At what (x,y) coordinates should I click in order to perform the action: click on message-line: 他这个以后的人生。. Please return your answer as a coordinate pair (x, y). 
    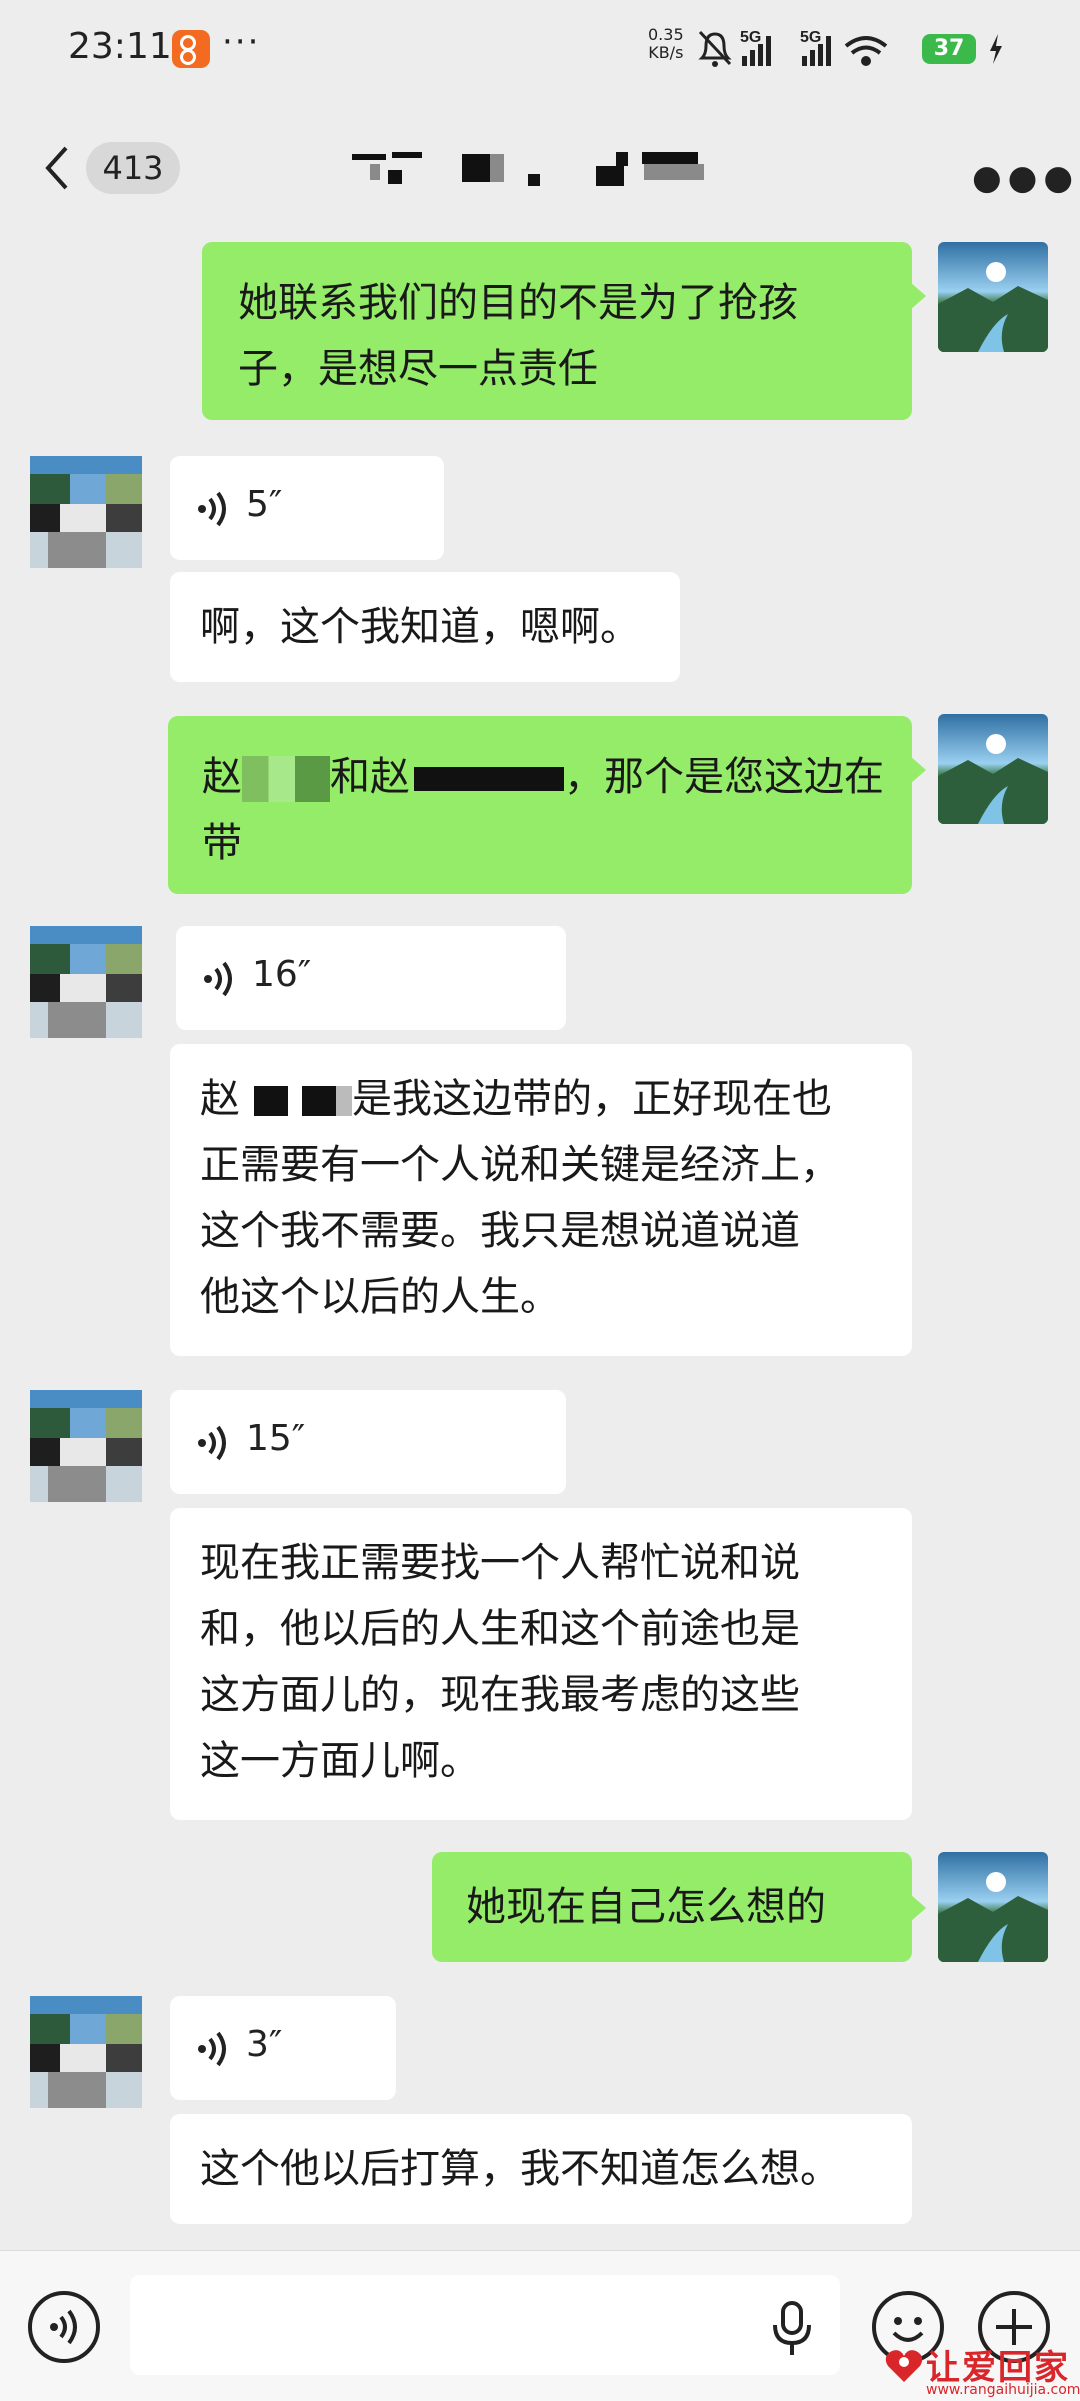
    Looking at the image, I should click on (380, 1297).